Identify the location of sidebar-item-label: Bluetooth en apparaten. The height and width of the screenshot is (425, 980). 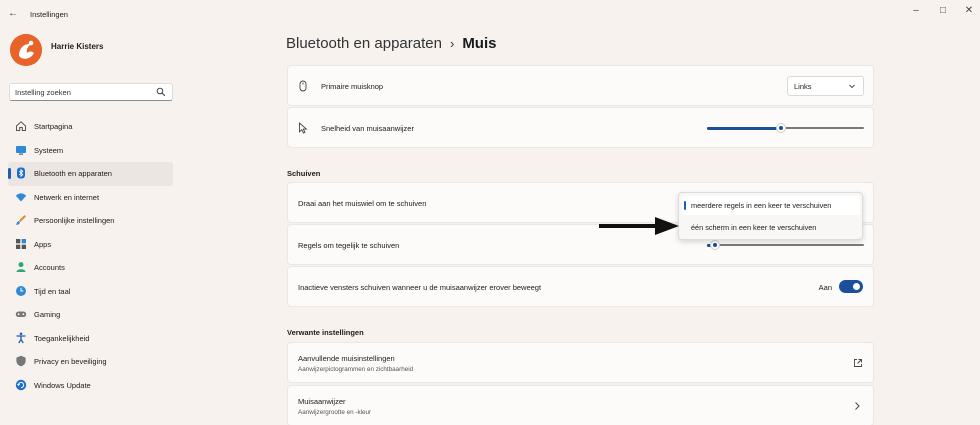
(73, 173).